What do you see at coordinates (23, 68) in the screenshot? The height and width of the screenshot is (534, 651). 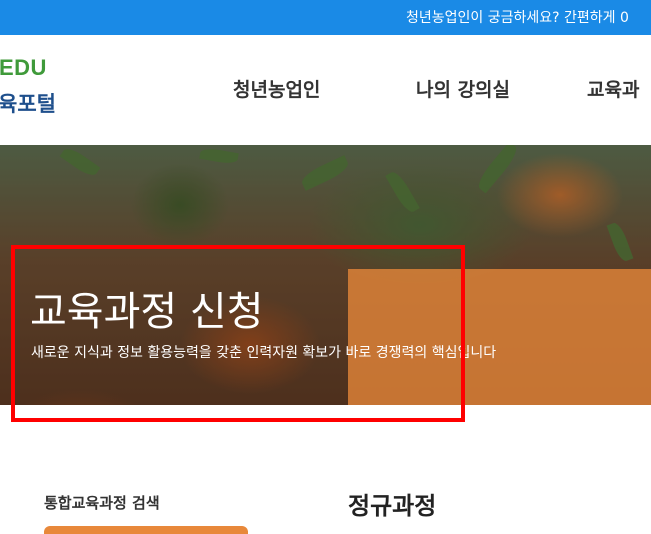 I see `logo-edu-text: EDU` at bounding box center [23, 68].